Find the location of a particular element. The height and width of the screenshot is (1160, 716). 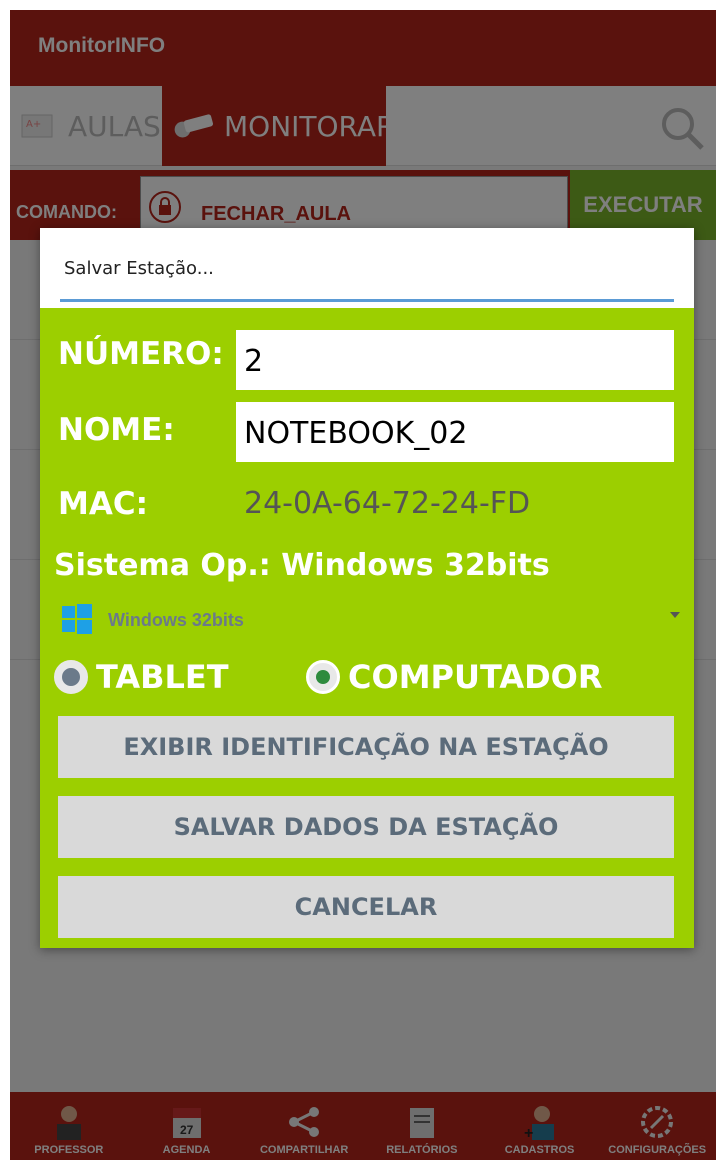

radio-tablet: TABLET is located at coordinates (141, 677).